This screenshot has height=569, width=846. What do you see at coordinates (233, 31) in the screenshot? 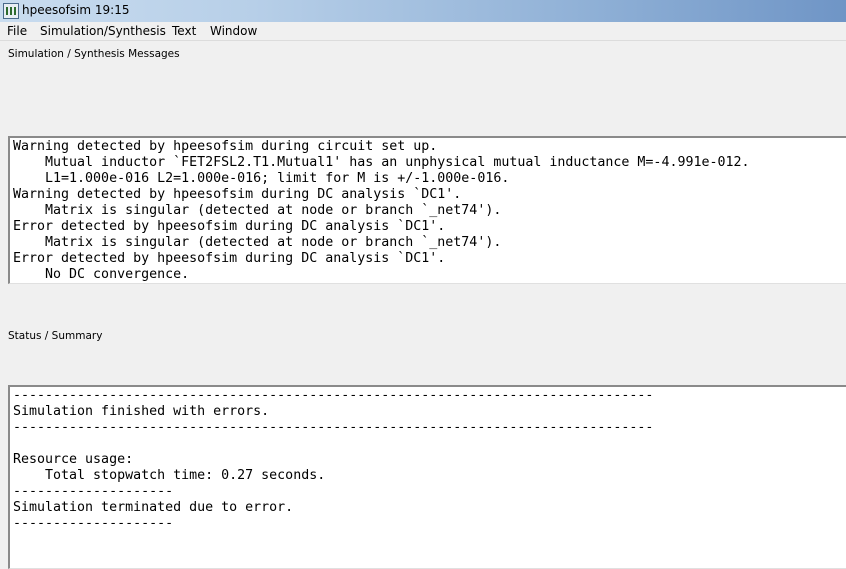
I see `menu-window: Window` at bounding box center [233, 31].